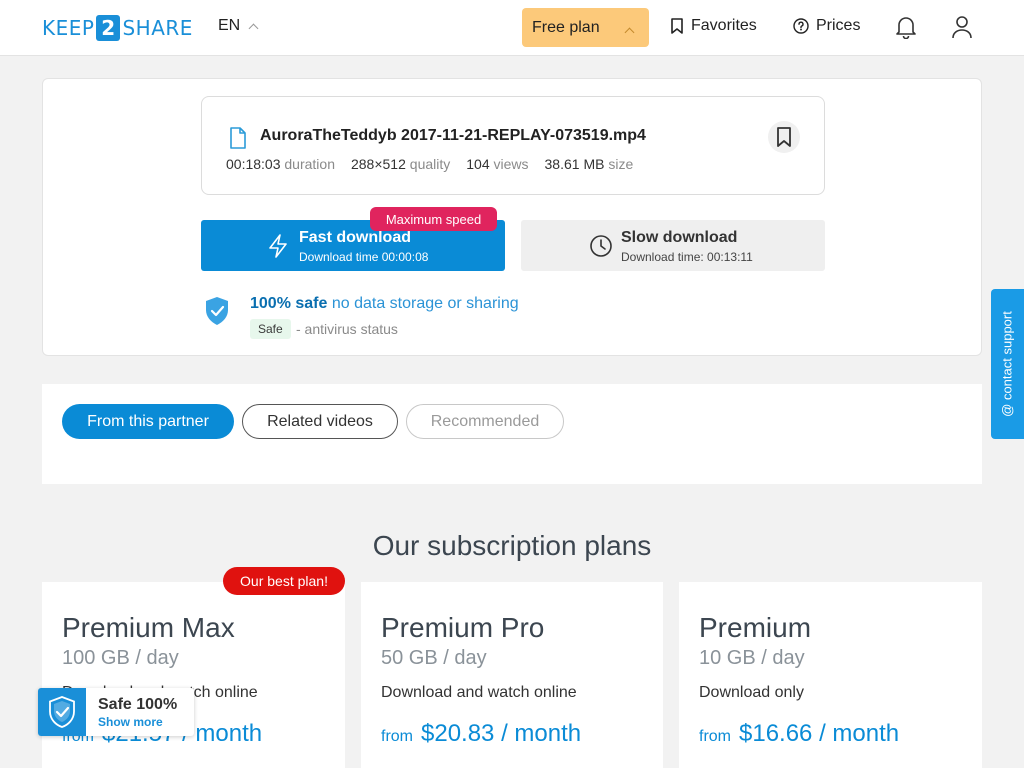 The width and height of the screenshot is (1024, 768). Describe the element at coordinates (157, 28) in the screenshot. I see `logo-share: SHARE` at that location.